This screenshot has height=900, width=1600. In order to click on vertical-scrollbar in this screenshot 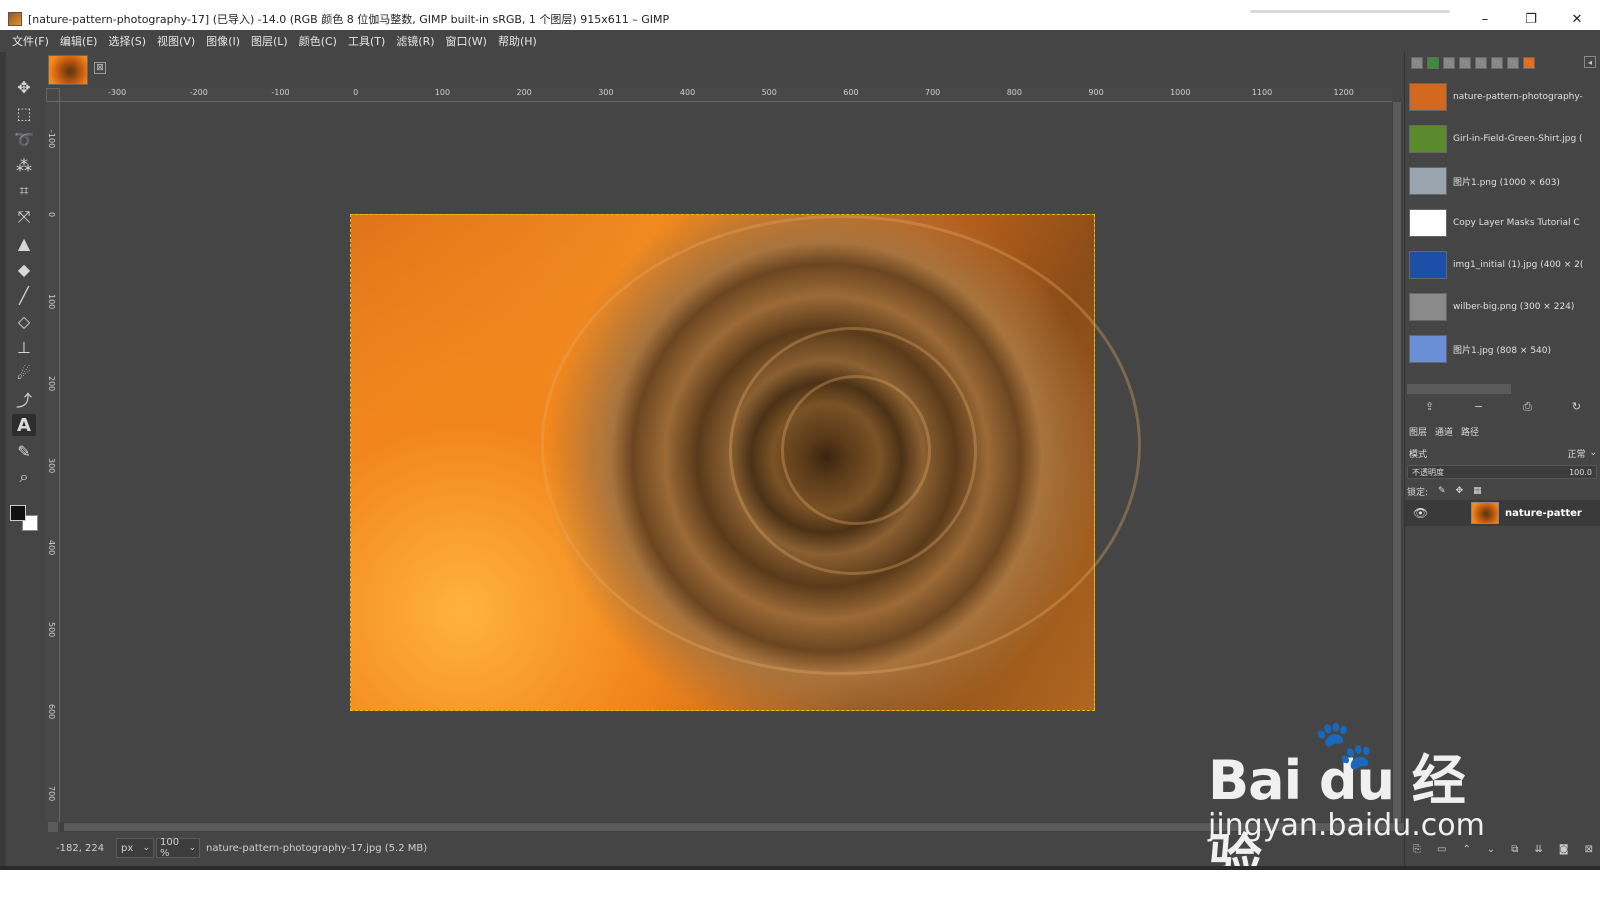, I will do `click(1397, 462)`.